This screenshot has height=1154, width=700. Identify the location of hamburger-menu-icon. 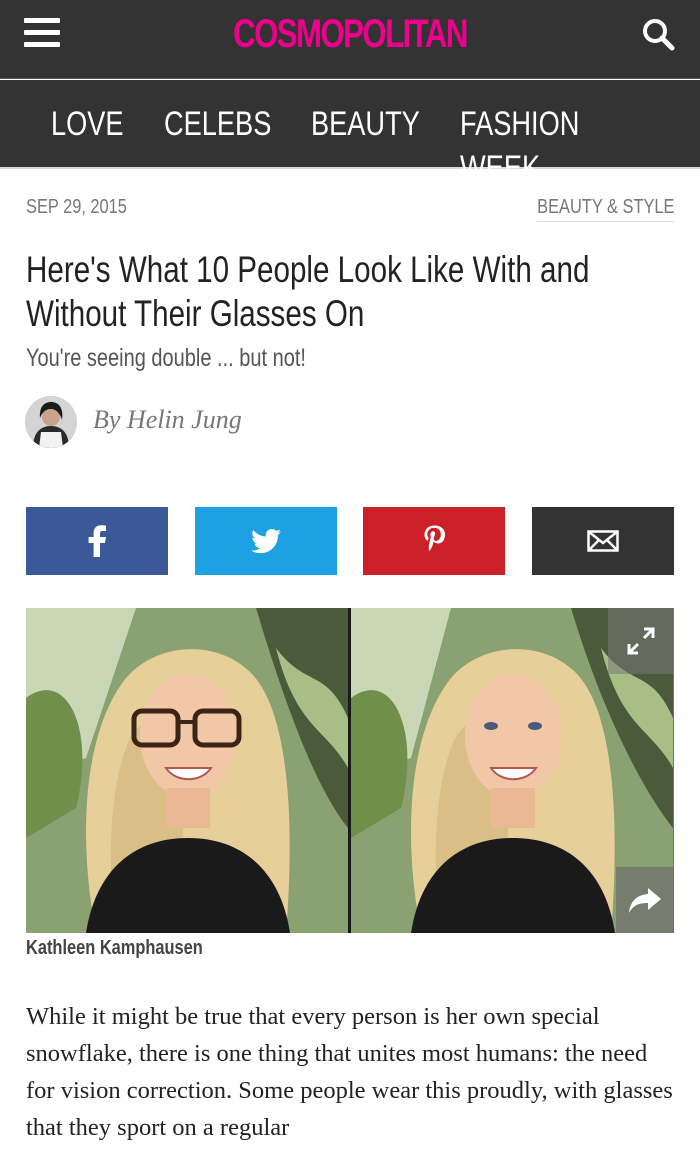
(42, 33).